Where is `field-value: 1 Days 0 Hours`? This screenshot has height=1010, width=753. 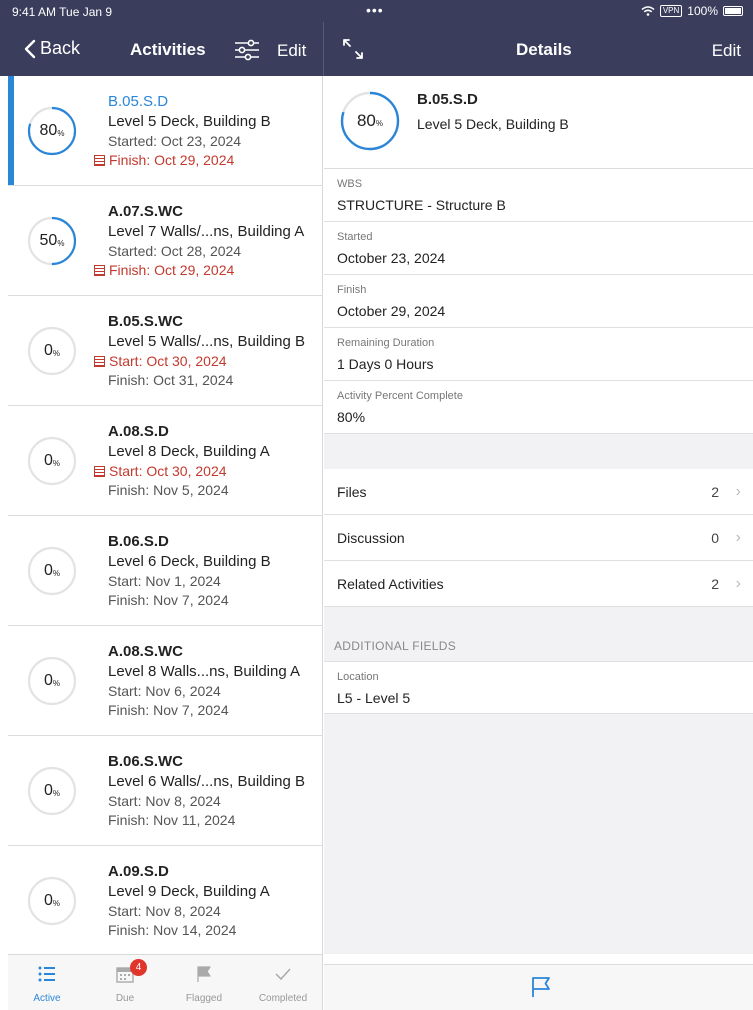 field-value: 1 Days 0 Hours is located at coordinates (385, 364).